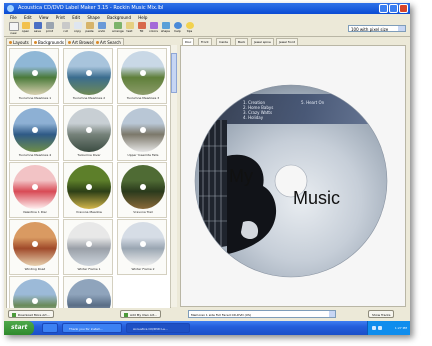 The width and height of the screenshot is (432, 346). I want to click on background-thumbnail: Tuolumne Meadows 2, so click(88, 76).